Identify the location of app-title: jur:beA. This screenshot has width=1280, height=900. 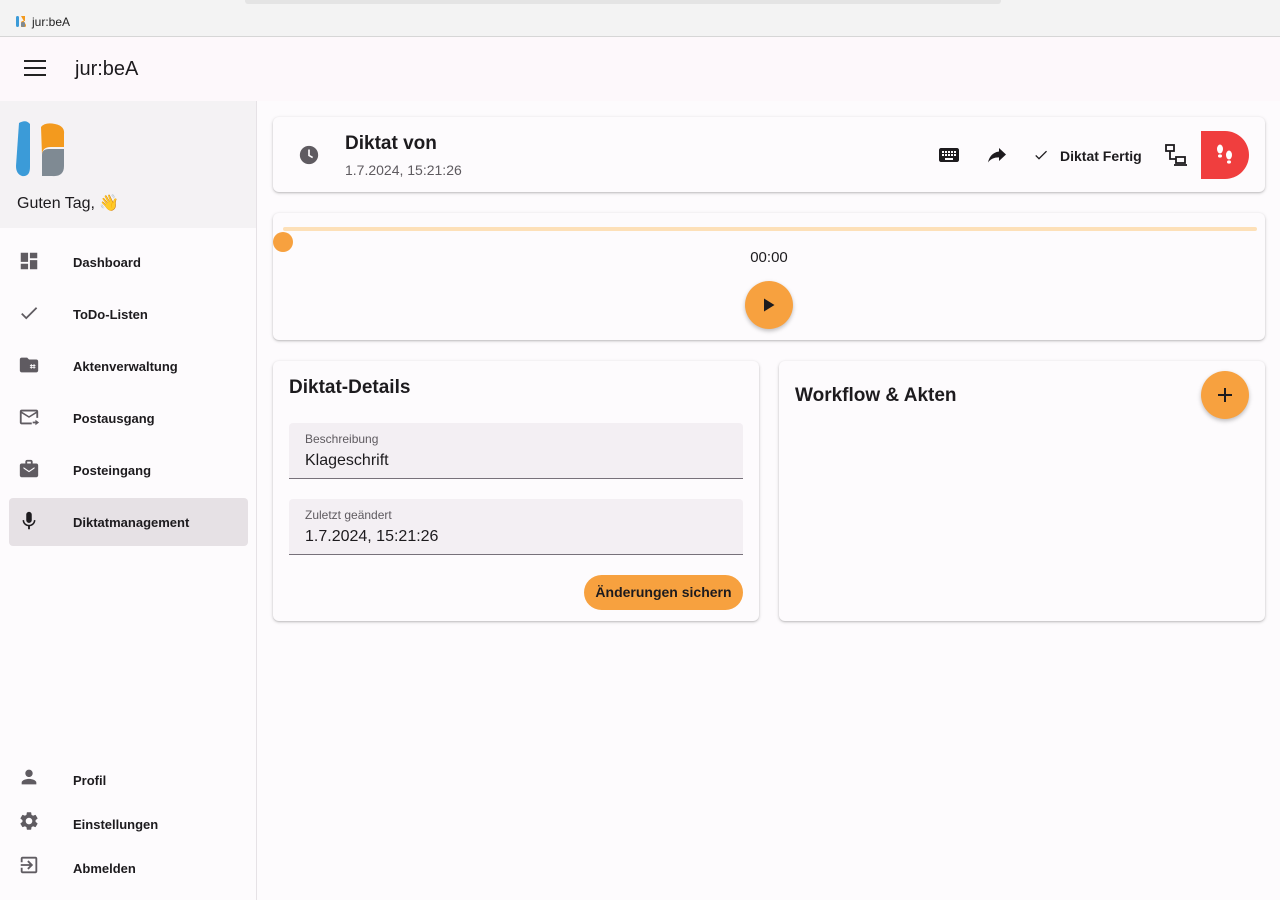
(107, 69).